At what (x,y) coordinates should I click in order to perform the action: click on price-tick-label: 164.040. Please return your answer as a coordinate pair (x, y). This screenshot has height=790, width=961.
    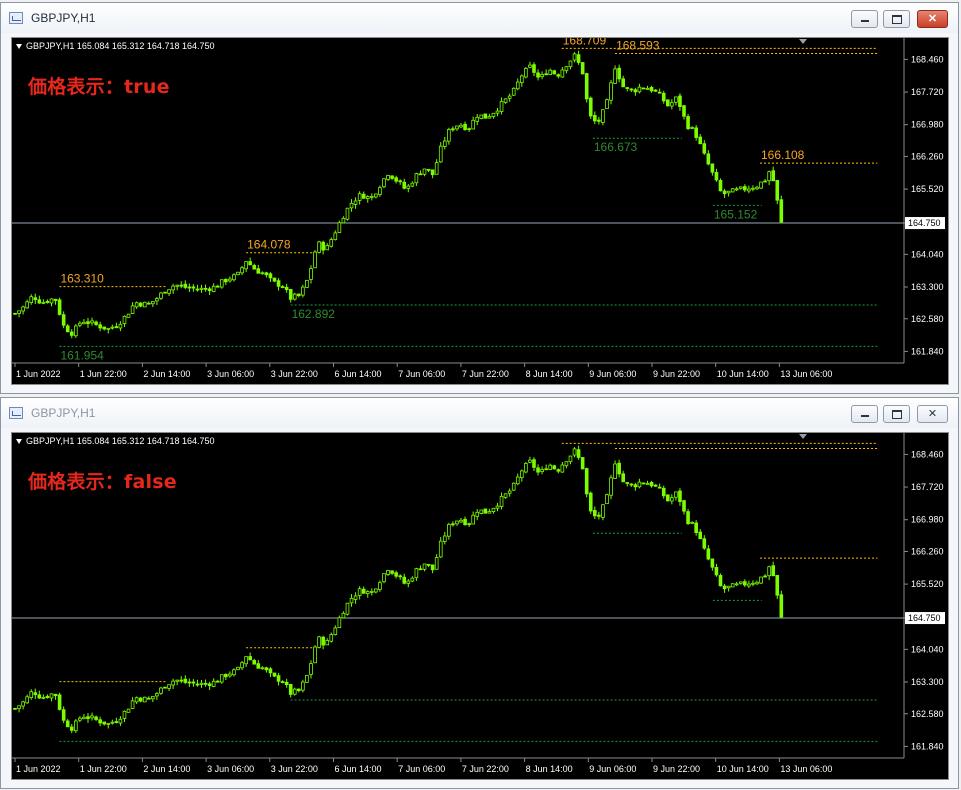
    Looking at the image, I should click on (927, 254).